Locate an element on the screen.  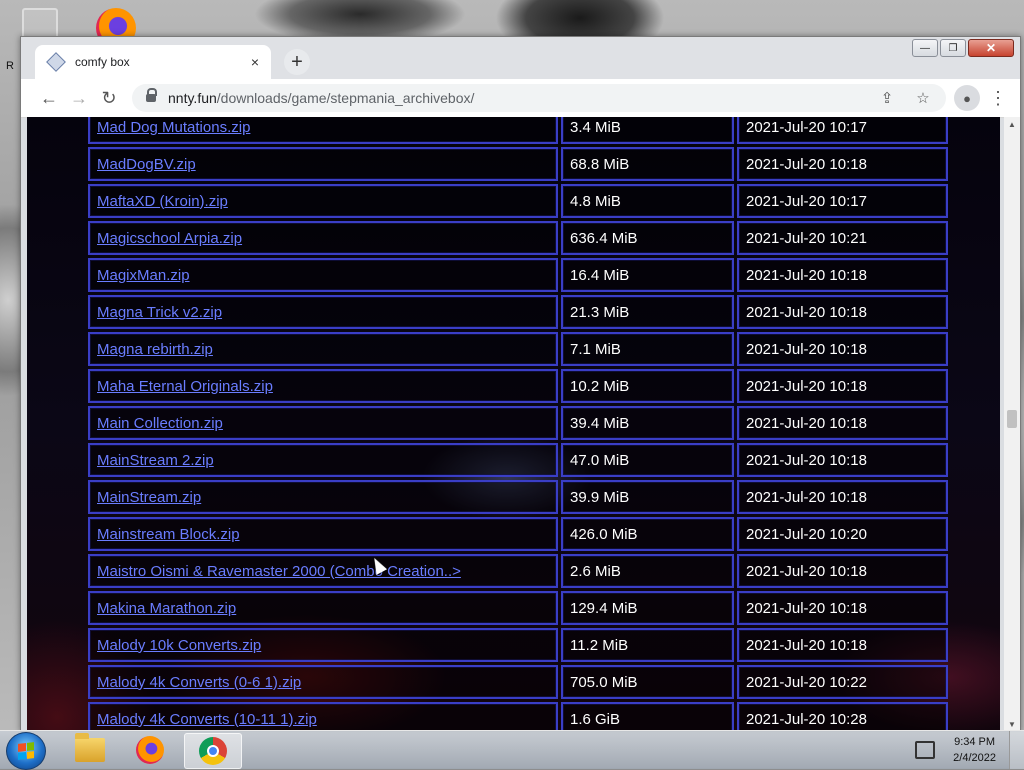
windows-logo-icon is located at coordinates (26, 751).